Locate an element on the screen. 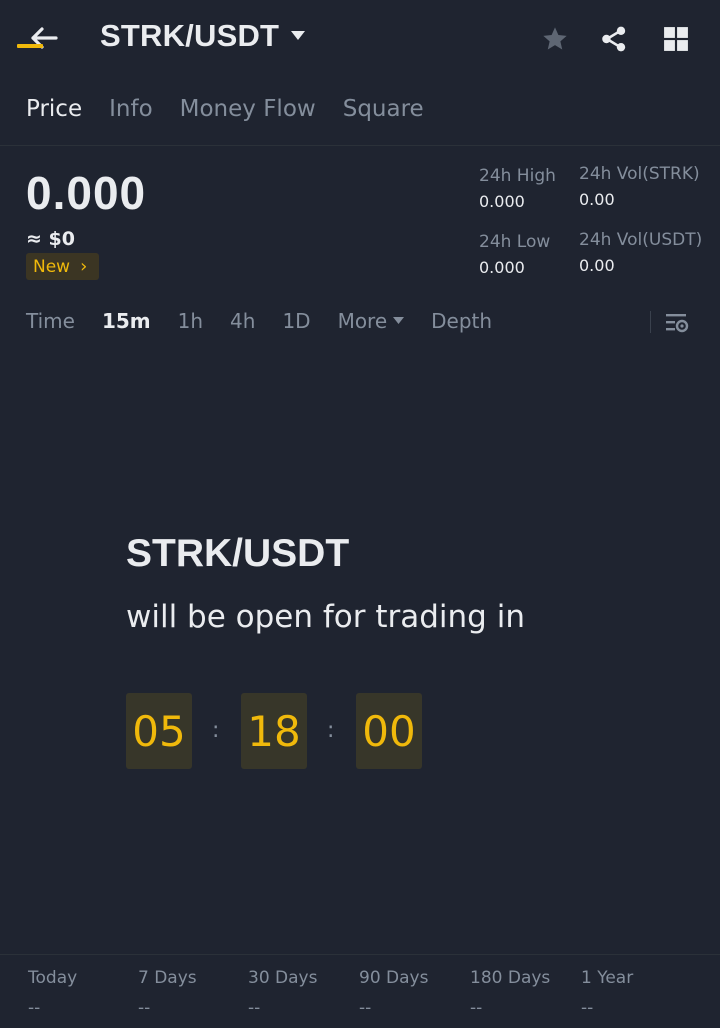 The height and width of the screenshot is (1028, 720). favorite-button is located at coordinates (555, 39).